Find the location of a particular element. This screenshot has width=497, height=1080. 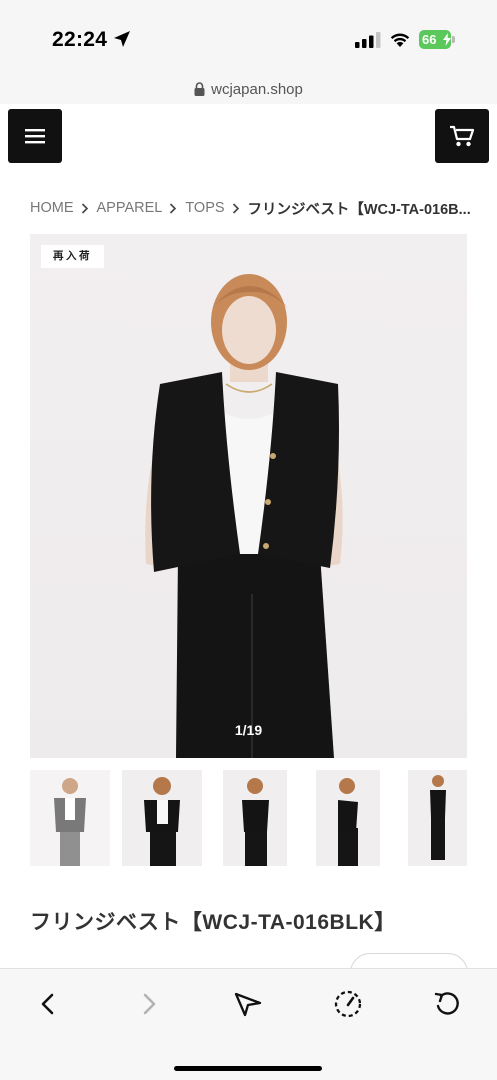

restock-badge: 再入荷 is located at coordinates (72, 256).